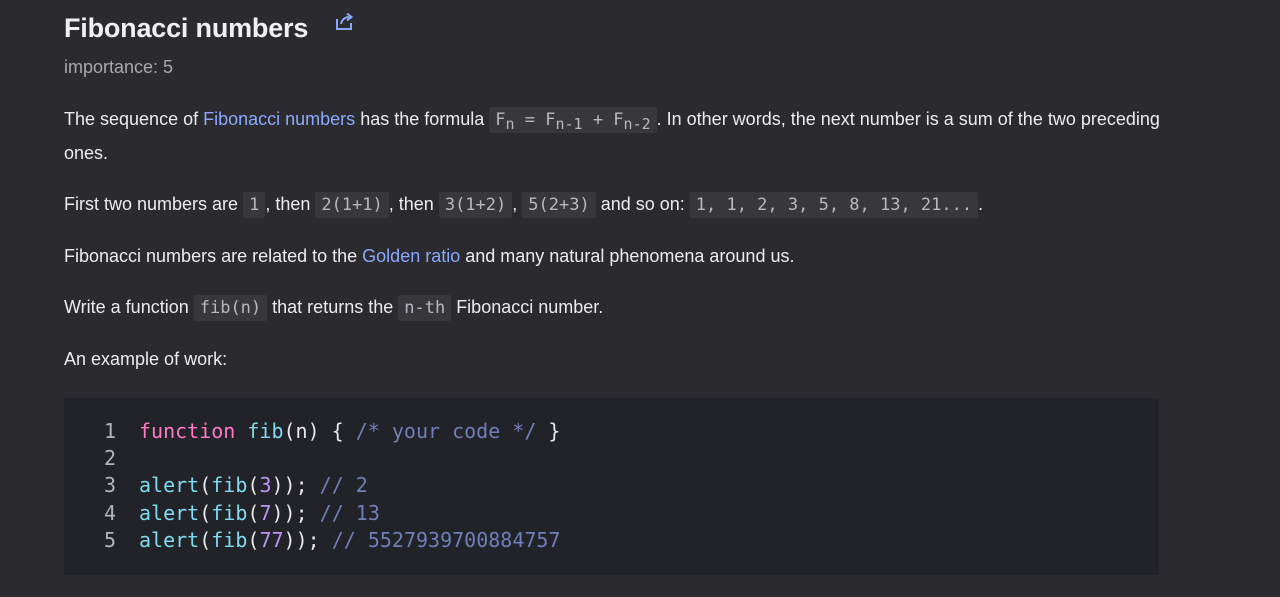 Image resolution: width=1280 pixels, height=597 pixels. Describe the element at coordinates (265, 485) in the screenshot. I see `code-number: 3` at that location.